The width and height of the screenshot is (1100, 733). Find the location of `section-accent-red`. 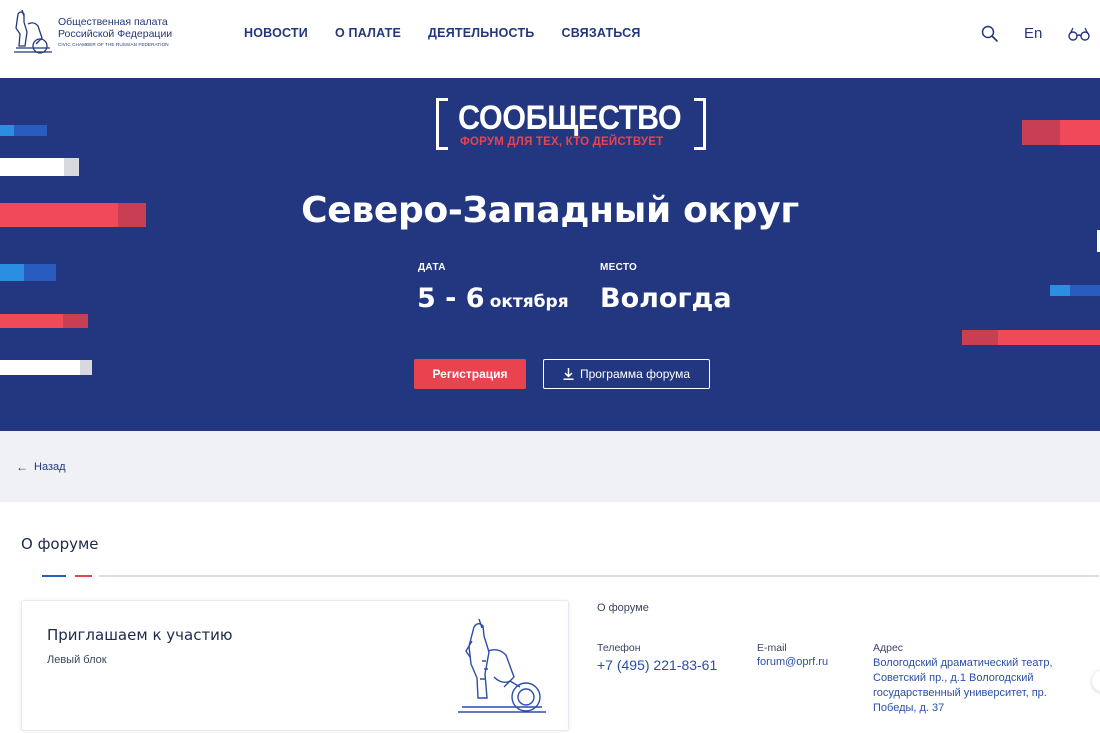

section-accent-red is located at coordinates (83, 576).